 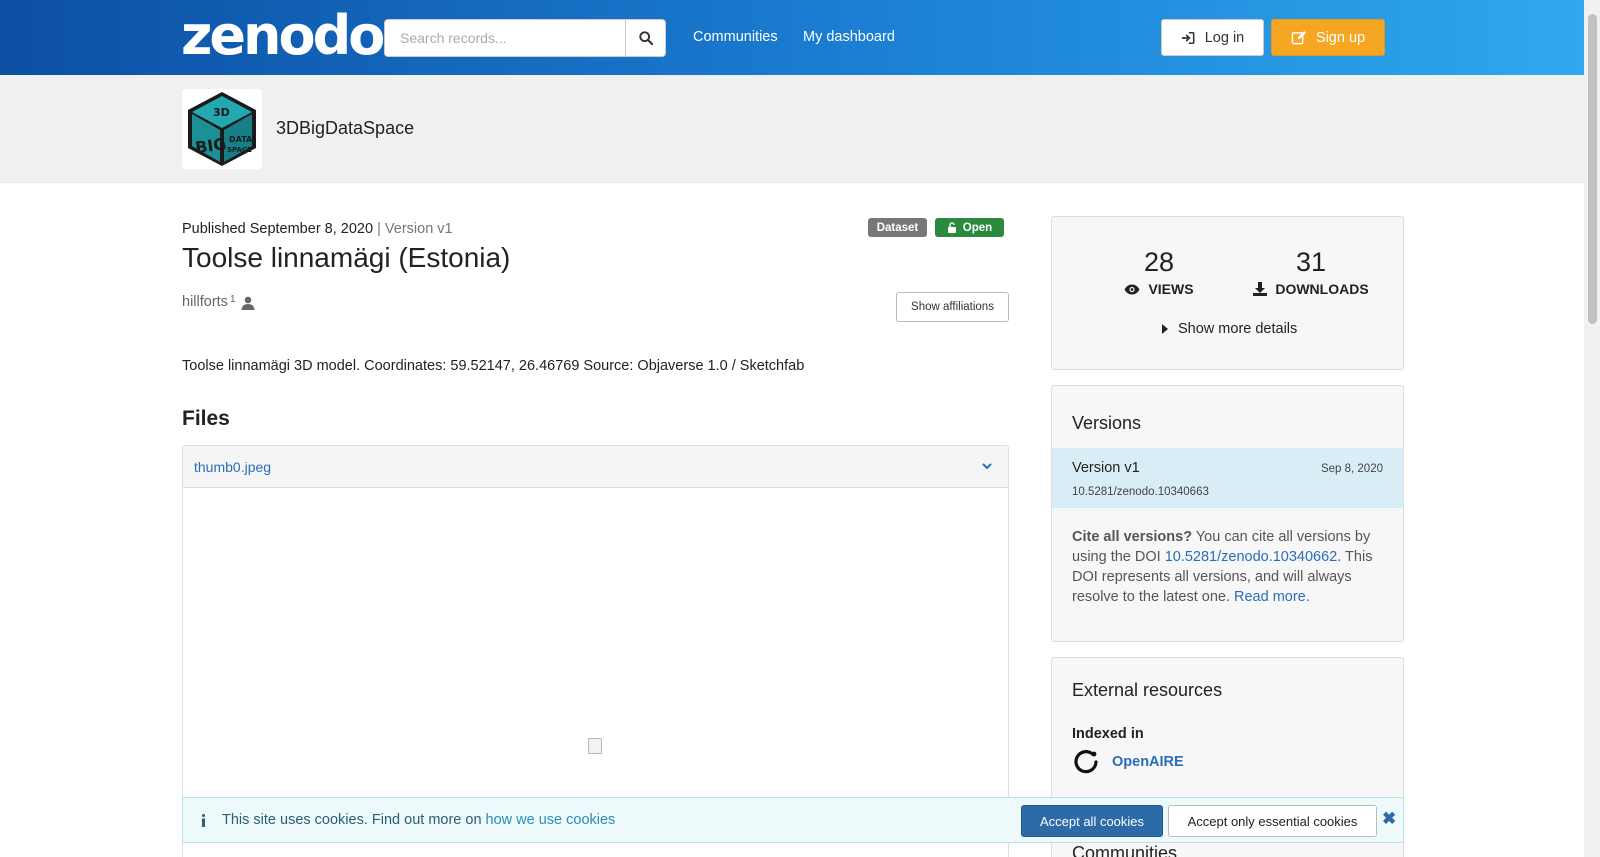 I want to click on scrollbar-thumb, so click(x=1592, y=169).